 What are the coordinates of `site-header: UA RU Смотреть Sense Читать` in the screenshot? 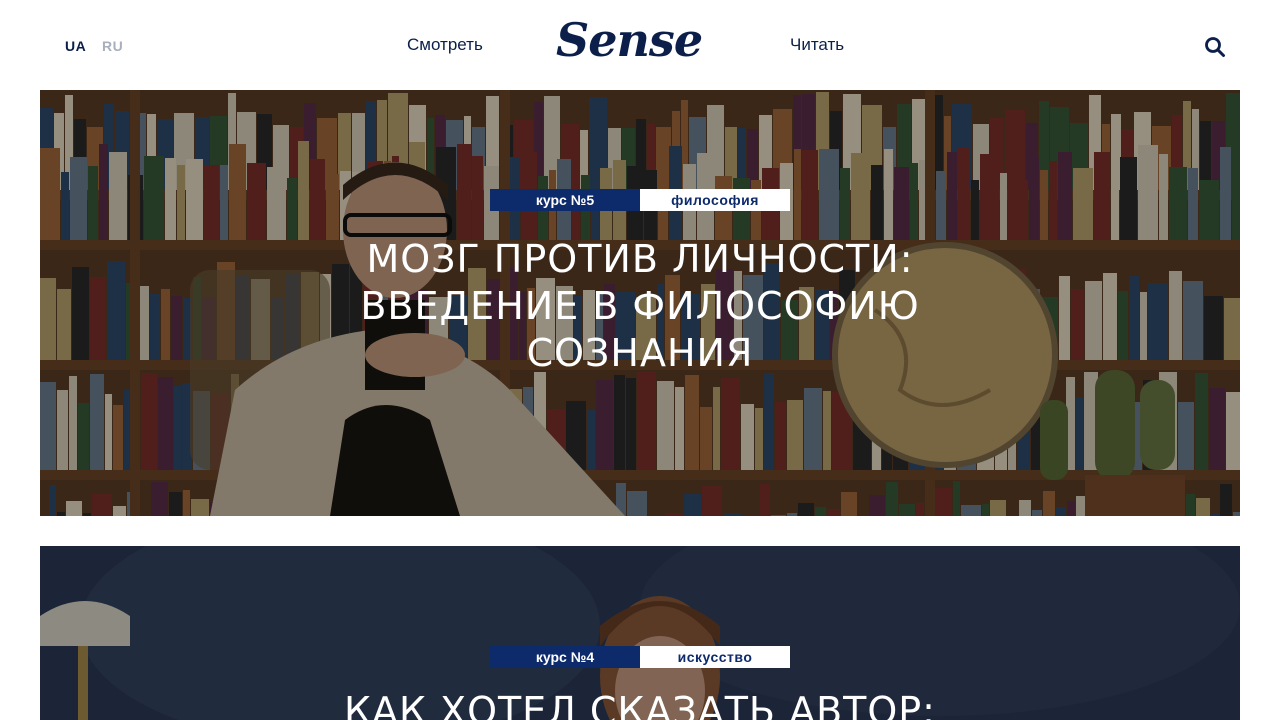 It's located at (640, 45).